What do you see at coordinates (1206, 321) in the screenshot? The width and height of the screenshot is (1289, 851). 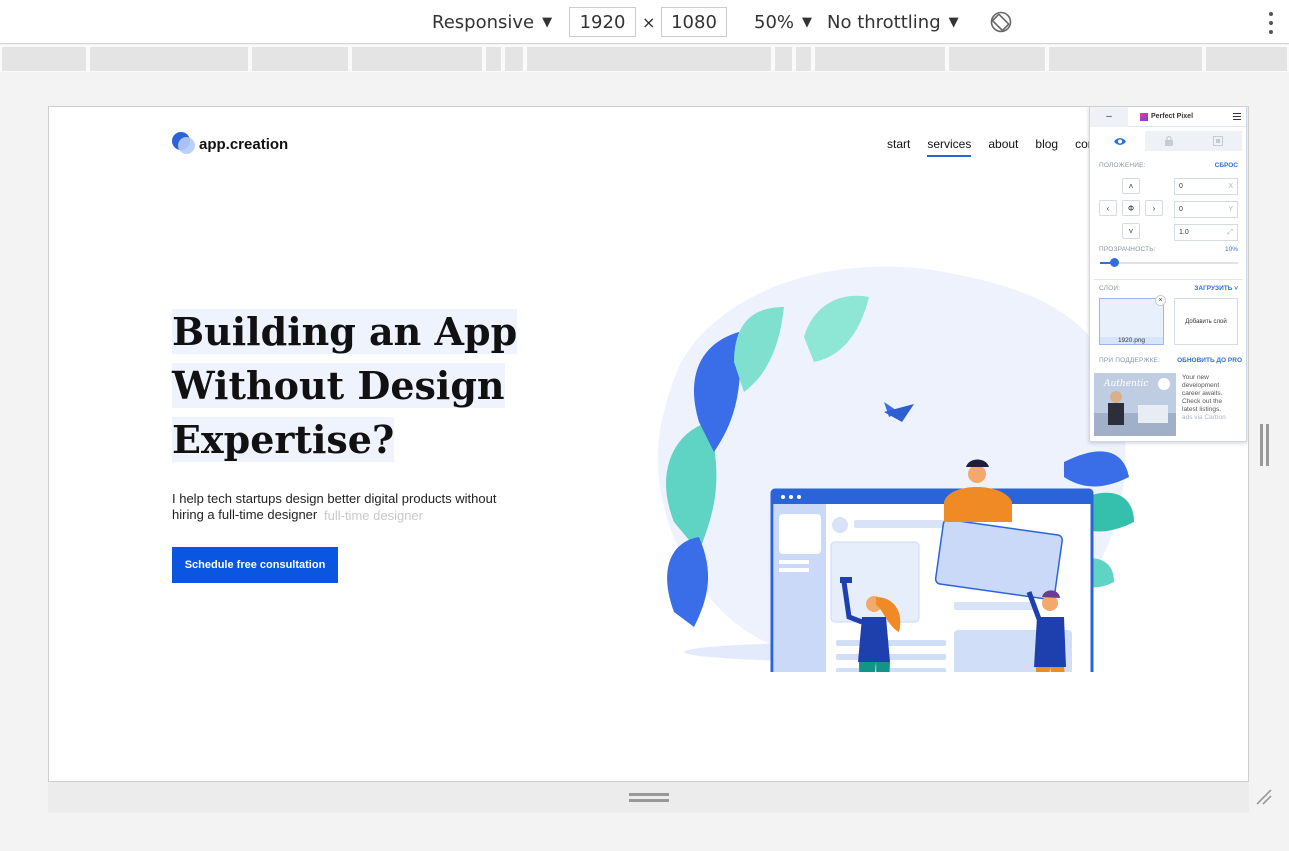 I see `add-layer-button: Добавить слой` at bounding box center [1206, 321].